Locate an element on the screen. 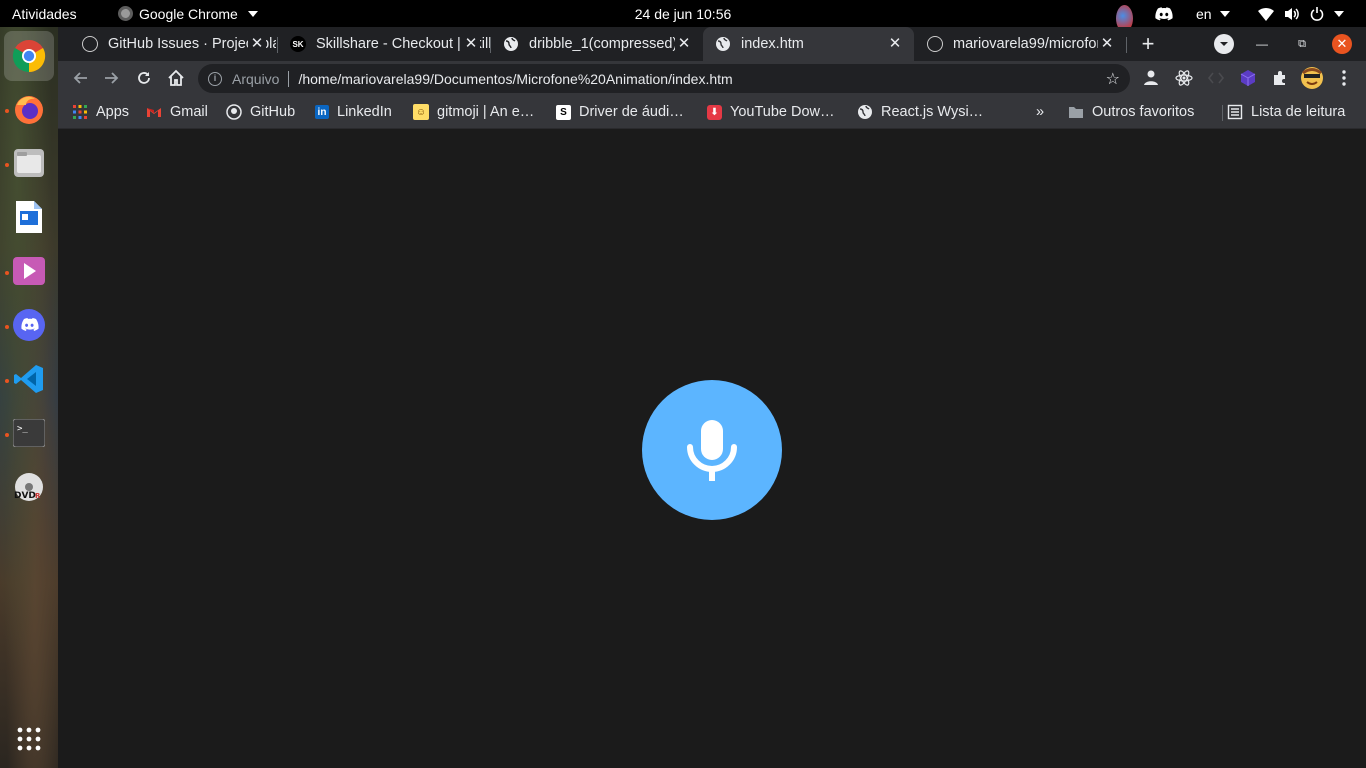 This screenshot has width=1366, height=768. show-apps-button is located at coordinates (29, 739).